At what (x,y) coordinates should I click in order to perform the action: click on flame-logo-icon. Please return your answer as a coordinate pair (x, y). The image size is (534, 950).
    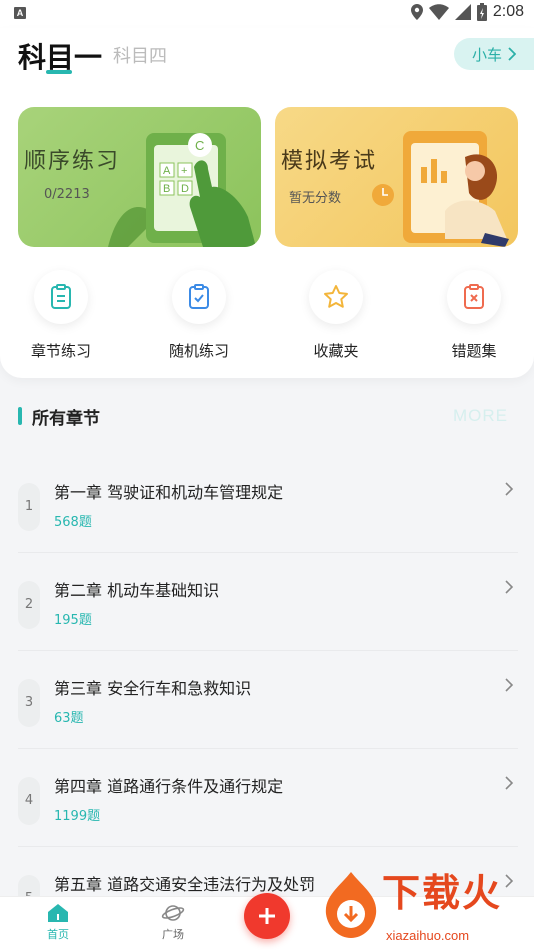
    Looking at the image, I should click on (351, 905).